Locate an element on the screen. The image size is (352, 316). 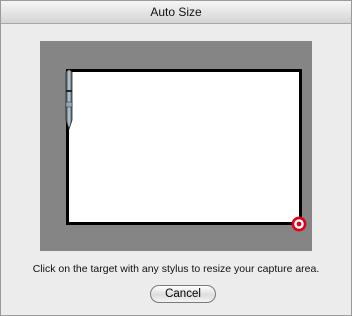
cancel-button: Cancel is located at coordinates (183, 294).